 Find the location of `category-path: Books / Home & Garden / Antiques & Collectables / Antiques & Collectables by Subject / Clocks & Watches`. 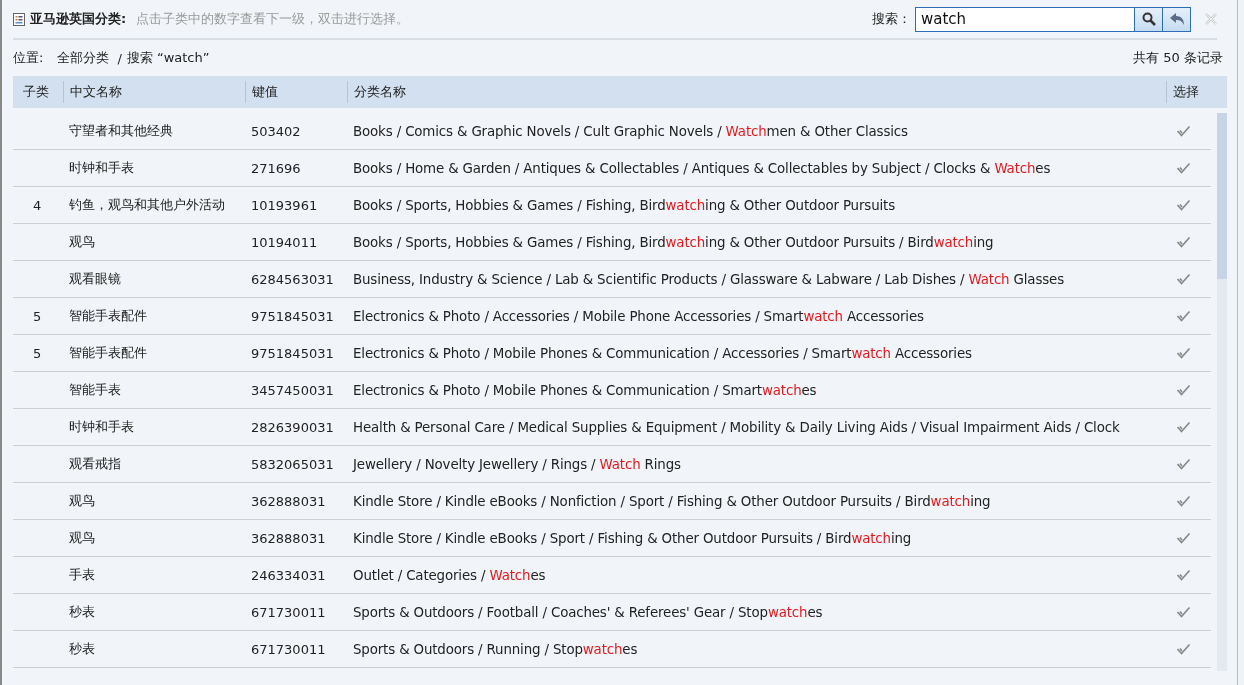

category-path: Books / Home & Garden / Antiques & Collectables / Antiques & Collectables by Subject / Clocks & Watches is located at coordinates (702, 168).